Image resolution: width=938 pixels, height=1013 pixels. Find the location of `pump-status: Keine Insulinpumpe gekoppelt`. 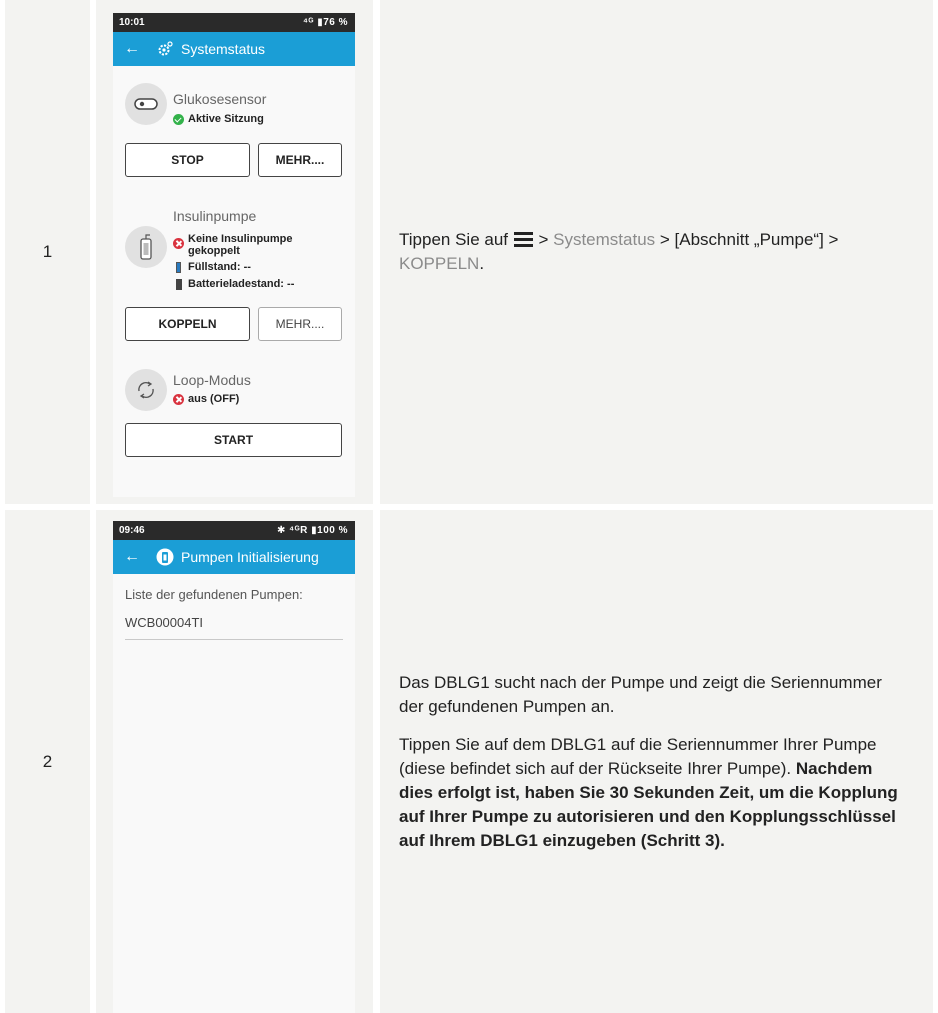

pump-status: Keine Insulinpumpe gekoppelt is located at coordinates (233, 245).